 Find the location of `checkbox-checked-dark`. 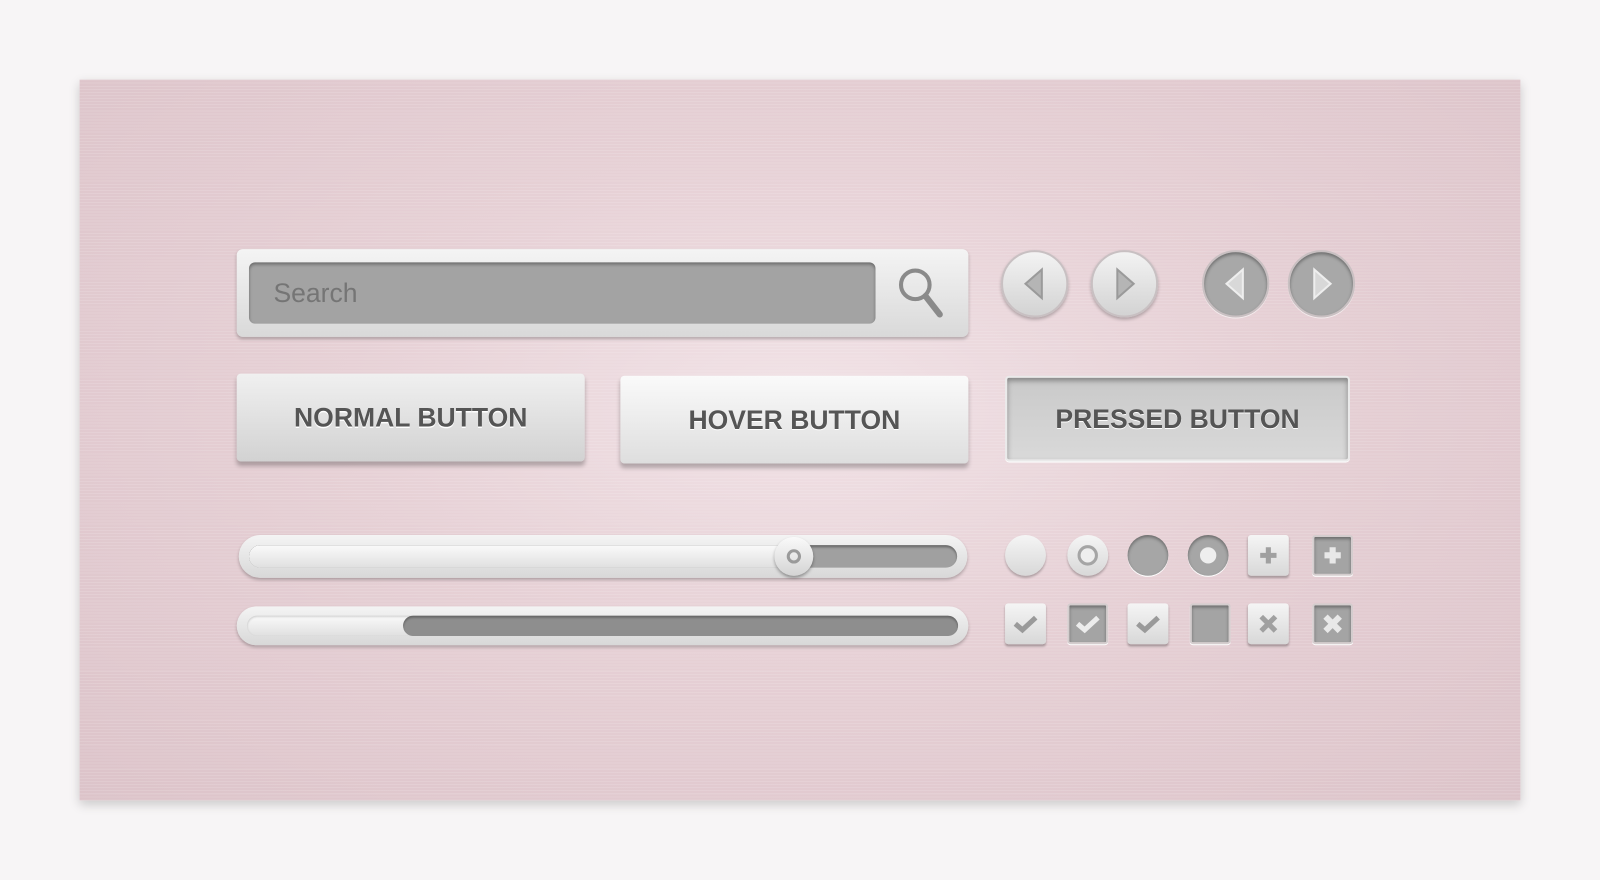

checkbox-checked-dark is located at coordinates (1088, 624).